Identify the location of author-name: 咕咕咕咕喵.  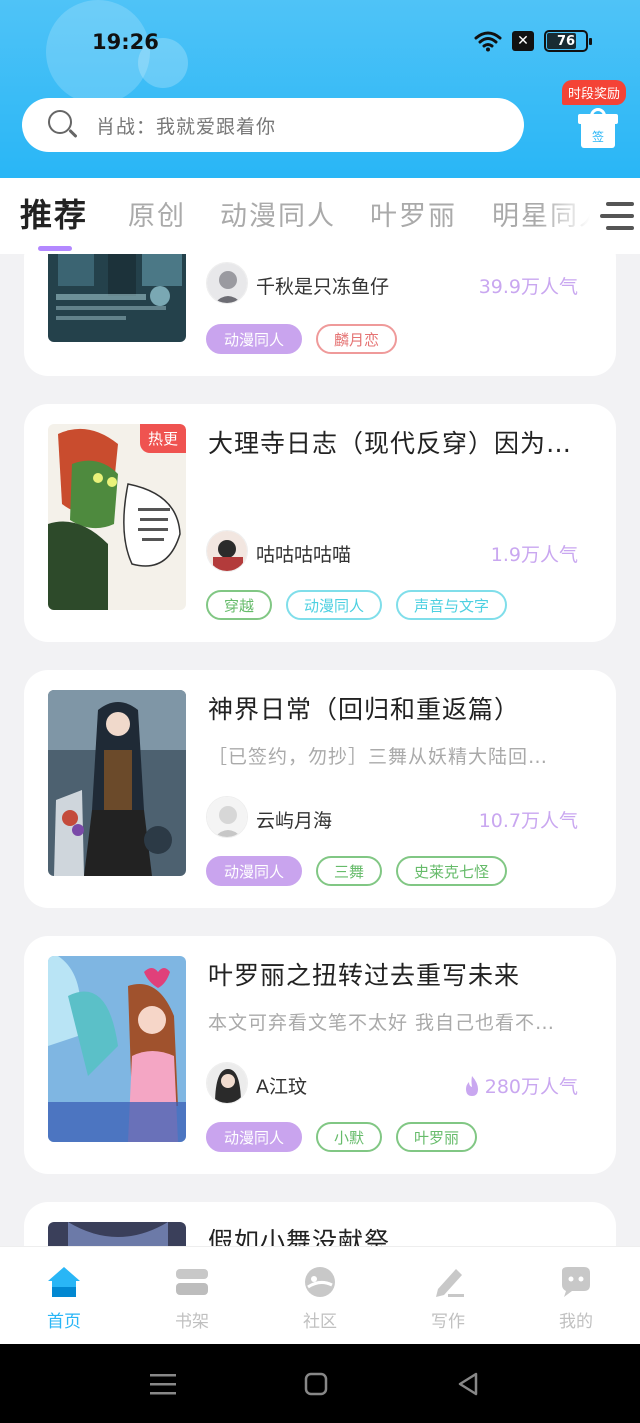
(304, 555).